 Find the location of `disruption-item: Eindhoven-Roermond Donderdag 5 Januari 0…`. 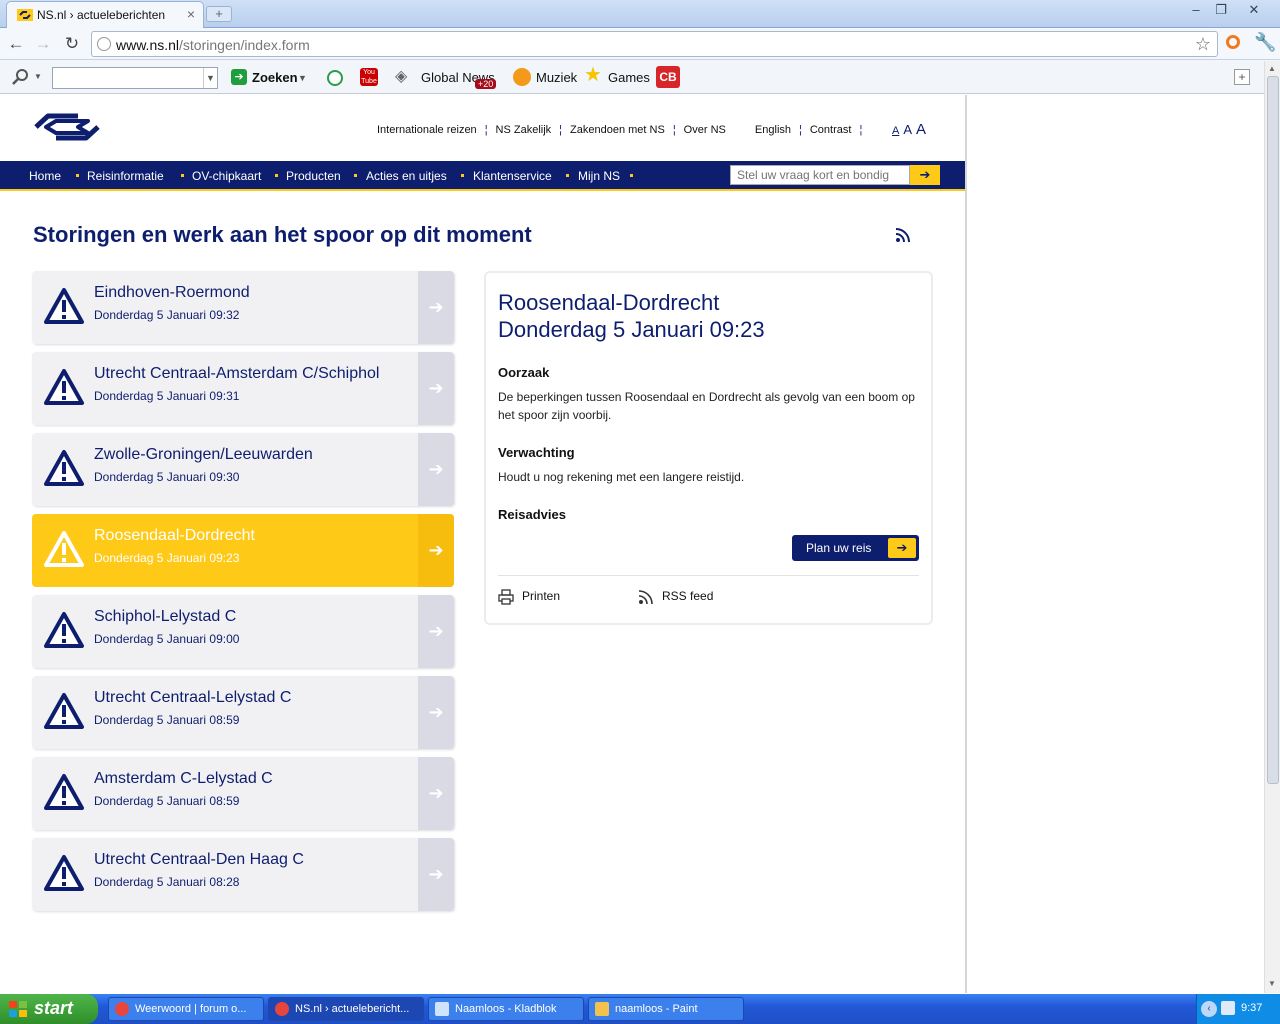

disruption-item: Eindhoven-Roermond Donderdag 5 Januari 0… is located at coordinates (243, 307).